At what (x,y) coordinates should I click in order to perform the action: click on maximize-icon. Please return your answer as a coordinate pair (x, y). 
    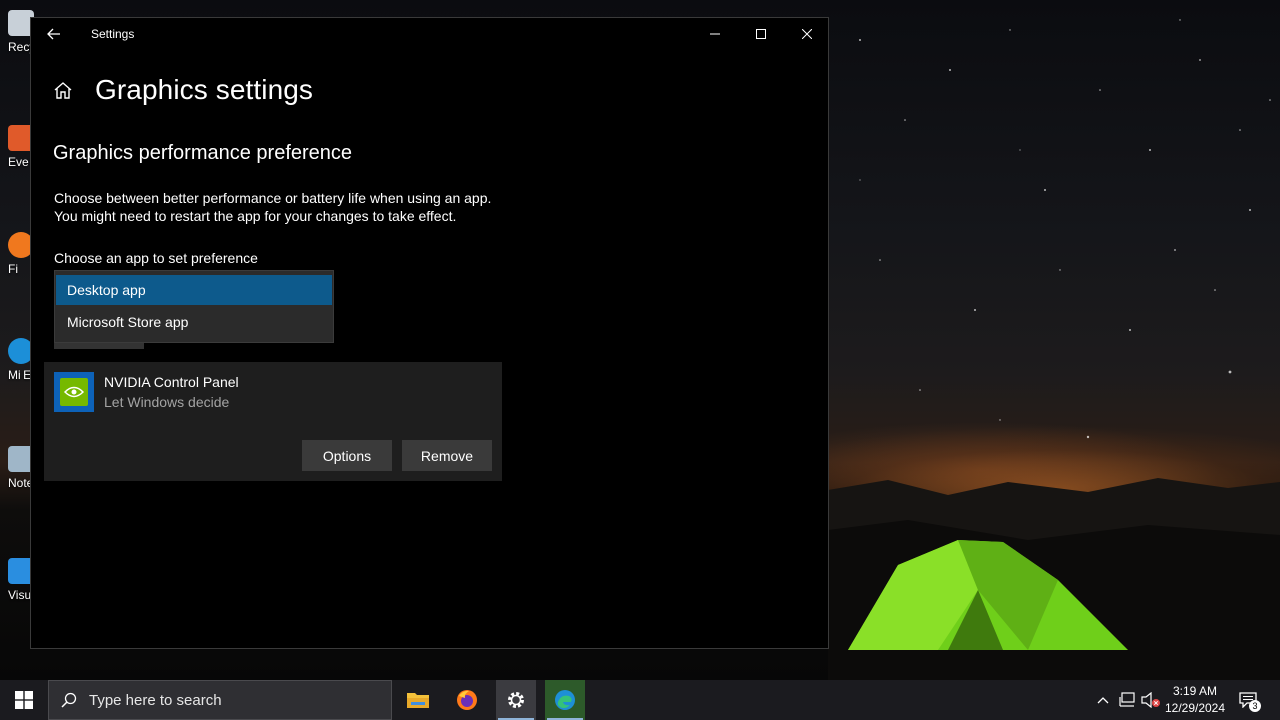
    Looking at the image, I should click on (761, 34).